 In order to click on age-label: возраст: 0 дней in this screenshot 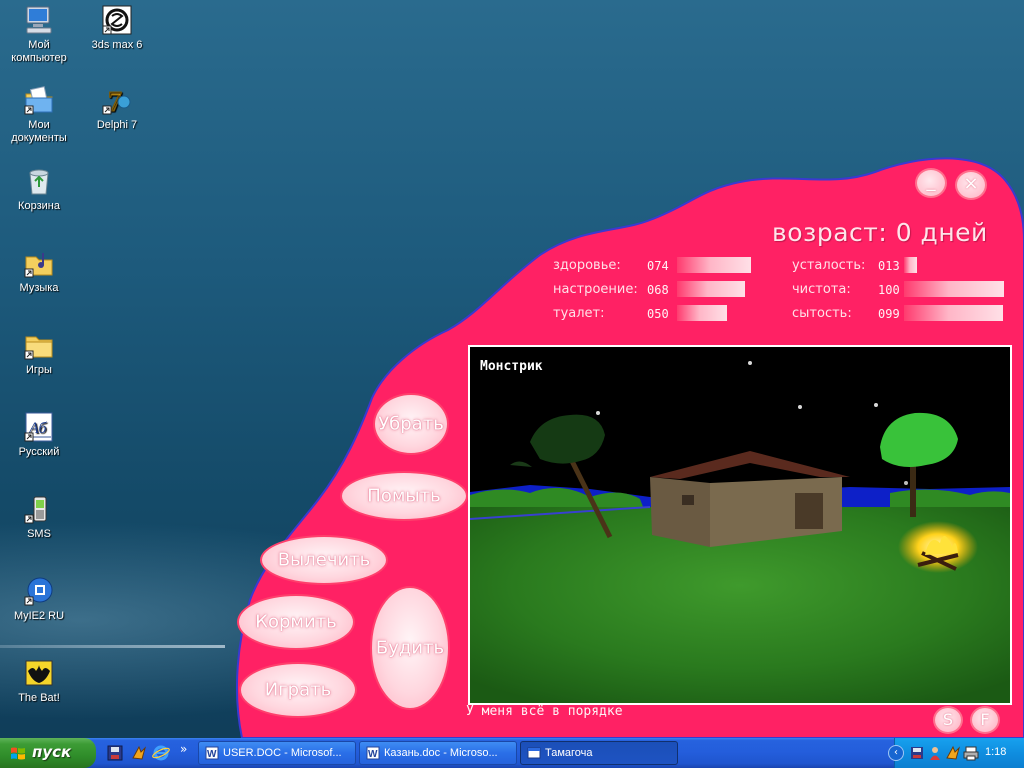, I will do `click(880, 232)`.